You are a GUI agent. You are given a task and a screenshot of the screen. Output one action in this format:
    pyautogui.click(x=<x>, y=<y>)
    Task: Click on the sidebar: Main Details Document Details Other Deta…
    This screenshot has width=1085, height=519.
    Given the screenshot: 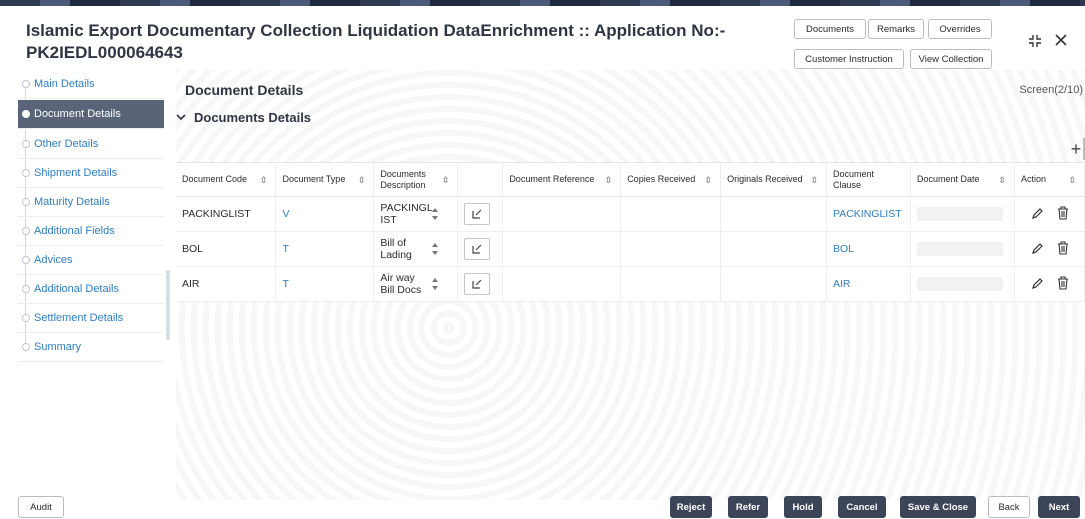 What is the action you would take?
    pyautogui.click(x=91, y=285)
    